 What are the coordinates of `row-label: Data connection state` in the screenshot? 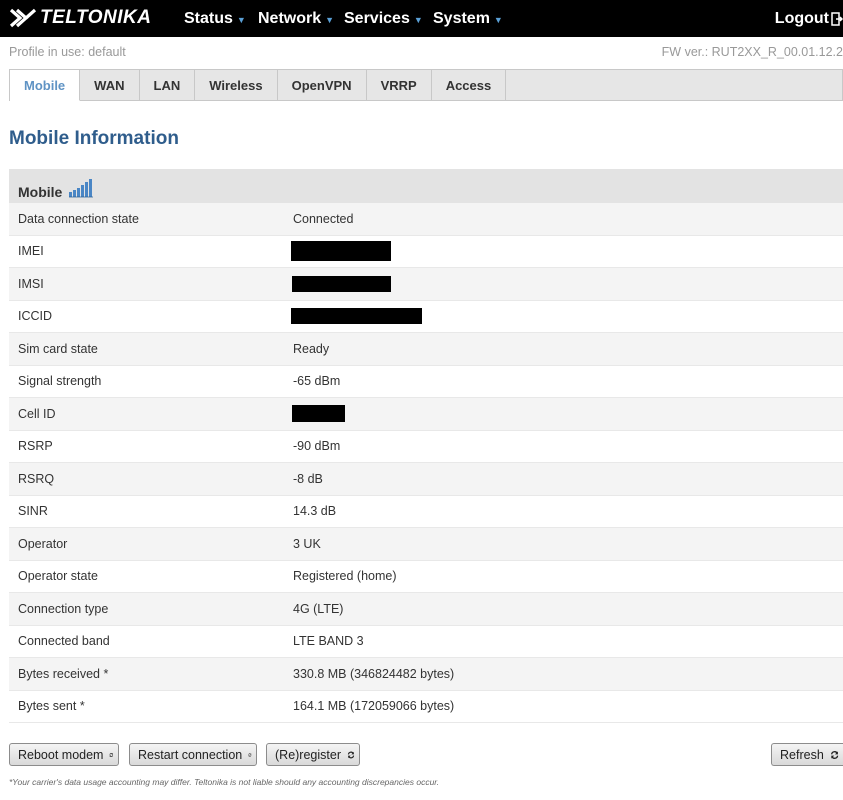 It's located at (78, 218).